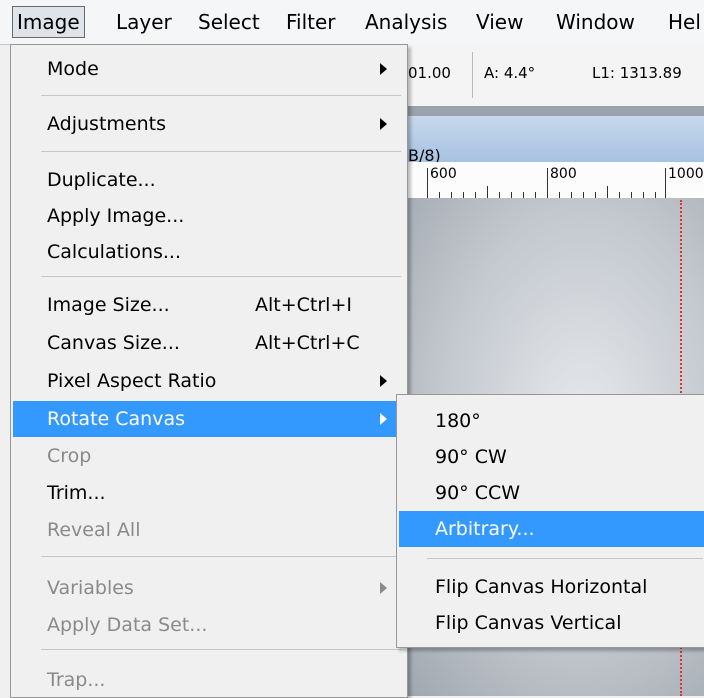 The image size is (704, 698). Describe the element at coordinates (131, 381) in the screenshot. I see `menu-item-pixel-aspect-ratio: Pixel Aspect Ratio` at that location.